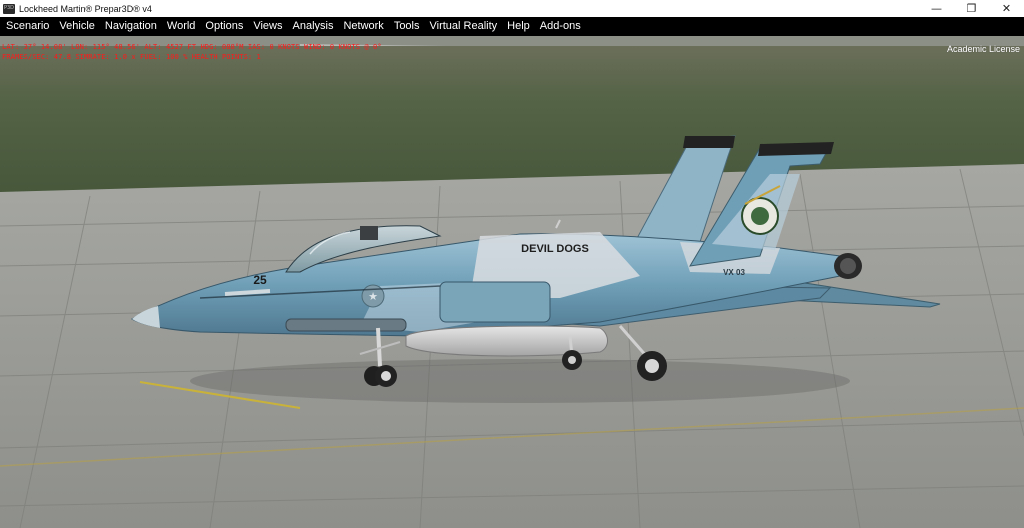 This screenshot has height=528, width=1024. What do you see at coordinates (1006, 8) in the screenshot?
I see `close-button: ✕` at bounding box center [1006, 8].